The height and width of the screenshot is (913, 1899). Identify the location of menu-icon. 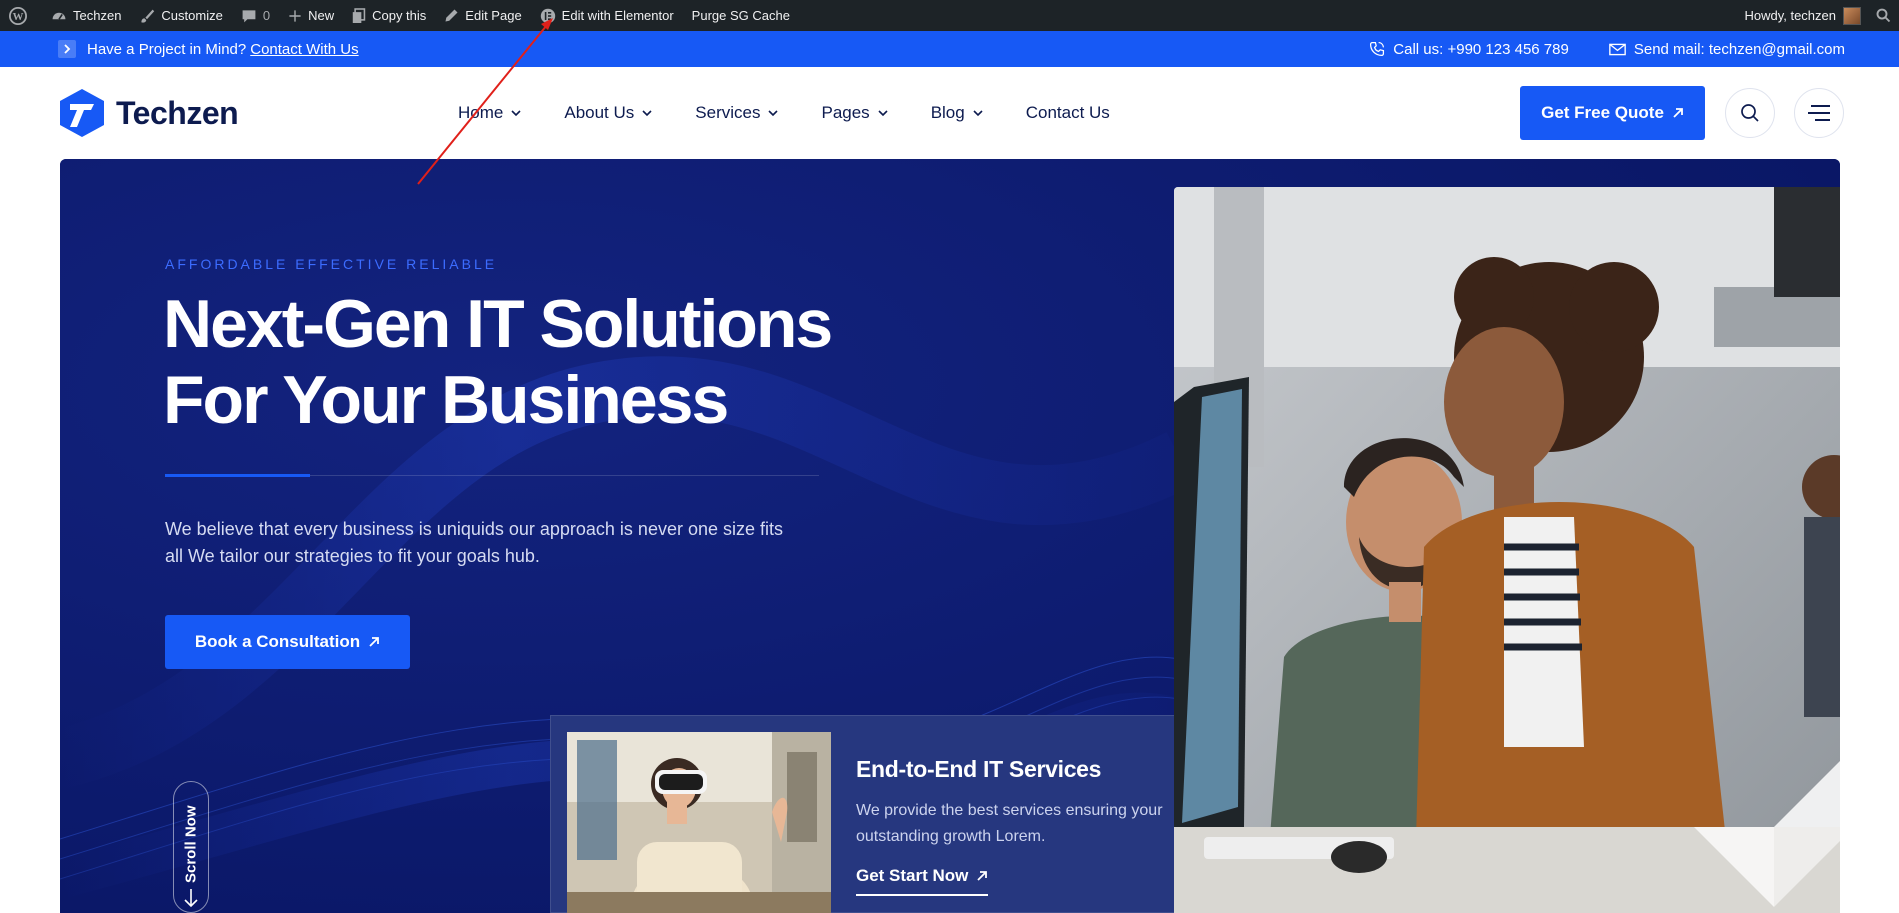
(1819, 113).